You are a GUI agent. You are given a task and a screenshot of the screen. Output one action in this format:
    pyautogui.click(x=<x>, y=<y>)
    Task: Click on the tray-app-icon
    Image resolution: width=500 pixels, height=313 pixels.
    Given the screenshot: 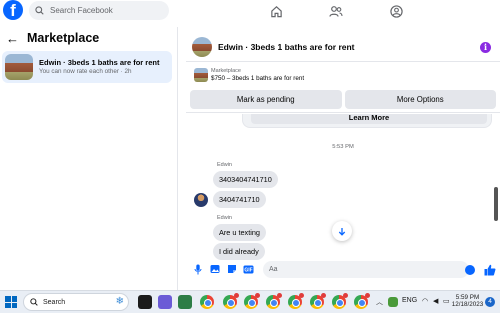 What is the action you would take?
    pyautogui.click(x=393, y=302)
    